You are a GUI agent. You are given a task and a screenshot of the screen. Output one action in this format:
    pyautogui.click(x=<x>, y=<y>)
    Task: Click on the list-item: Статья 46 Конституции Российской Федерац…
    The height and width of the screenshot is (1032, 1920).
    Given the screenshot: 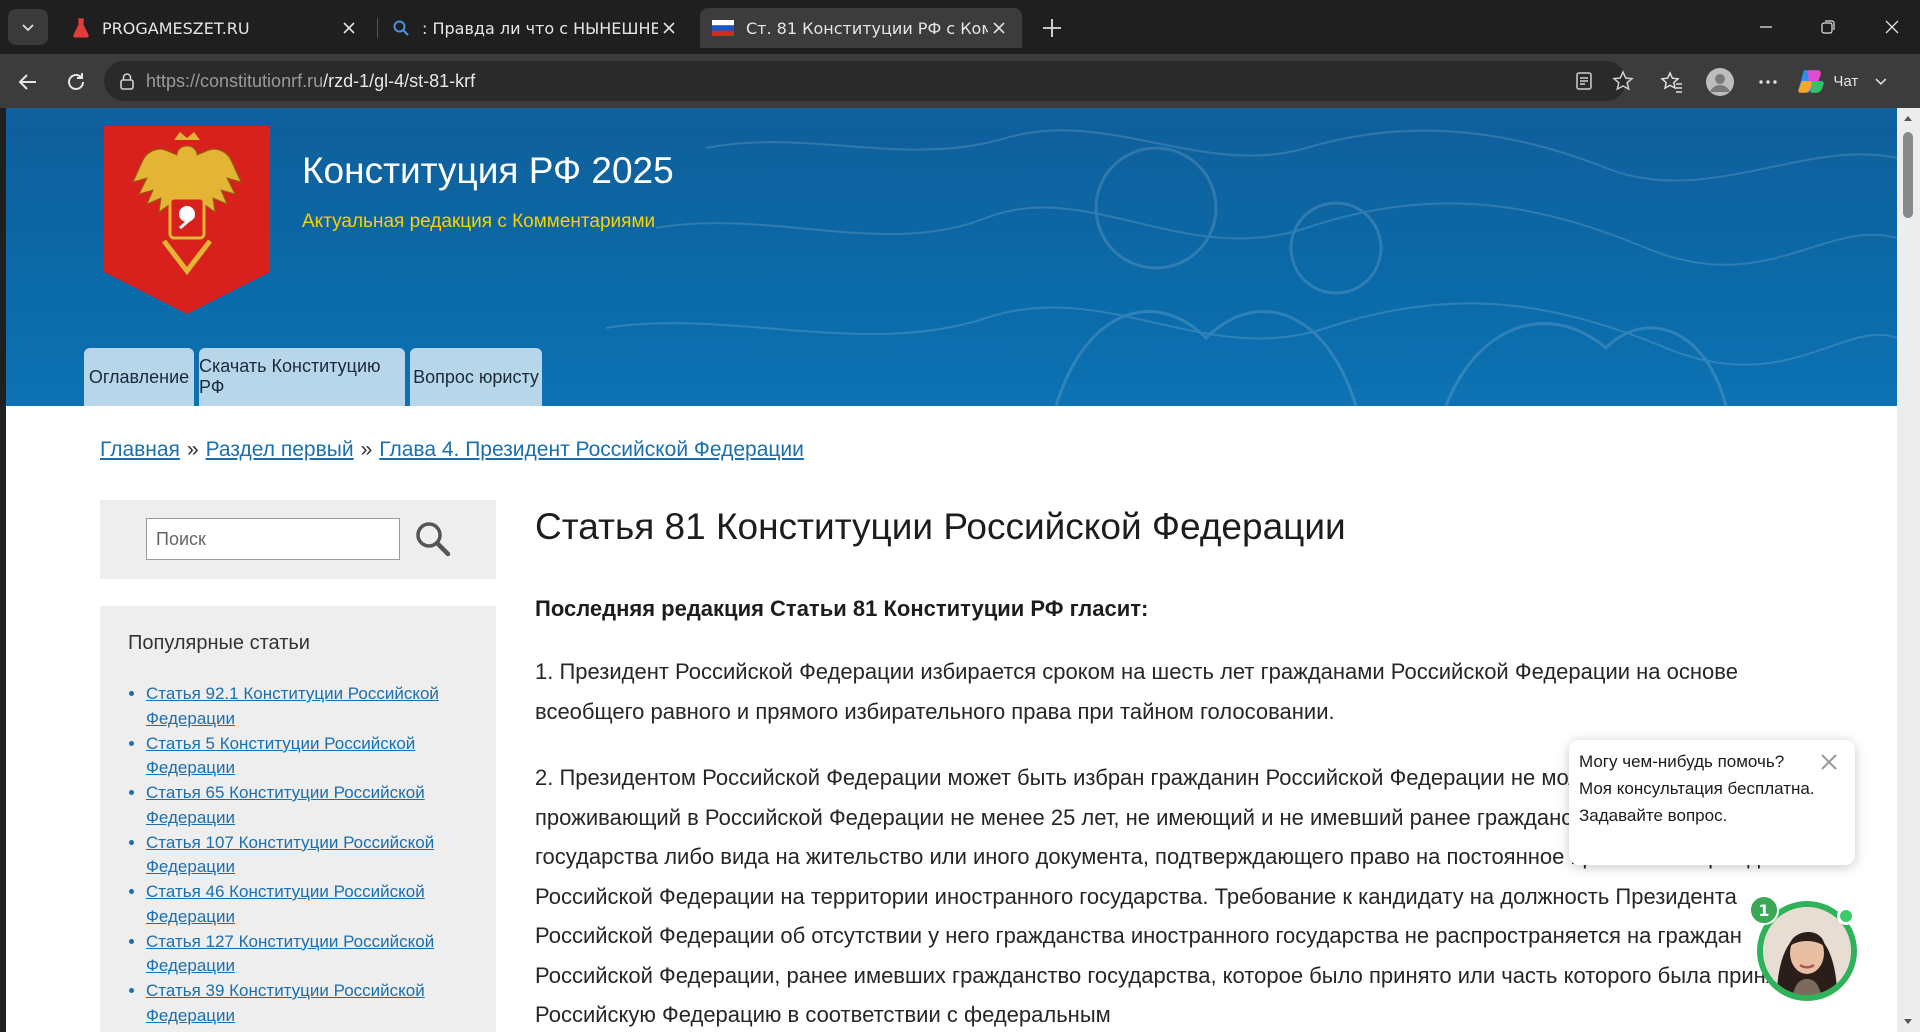 What is the action you would take?
    pyautogui.click(x=311, y=904)
    